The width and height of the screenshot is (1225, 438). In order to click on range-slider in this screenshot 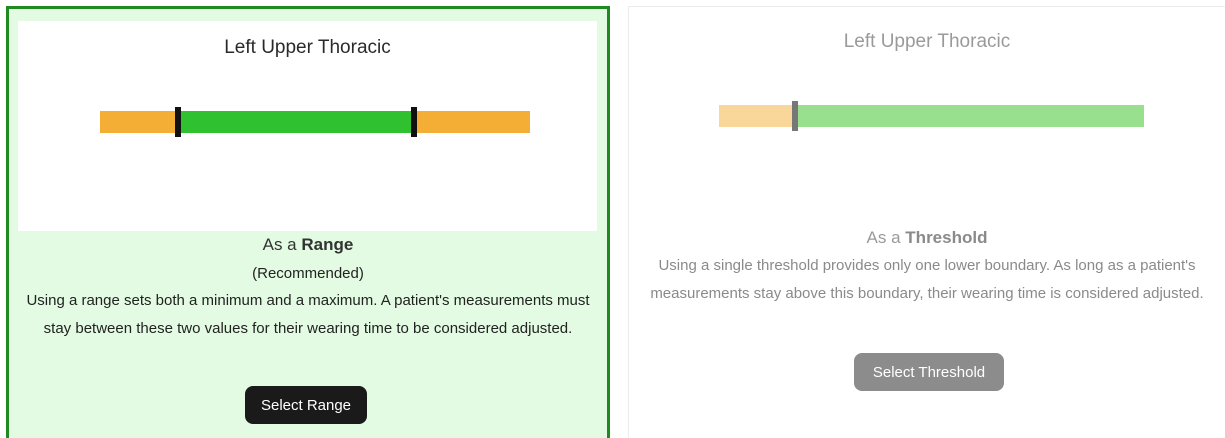, I will do `click(315, 122)`.